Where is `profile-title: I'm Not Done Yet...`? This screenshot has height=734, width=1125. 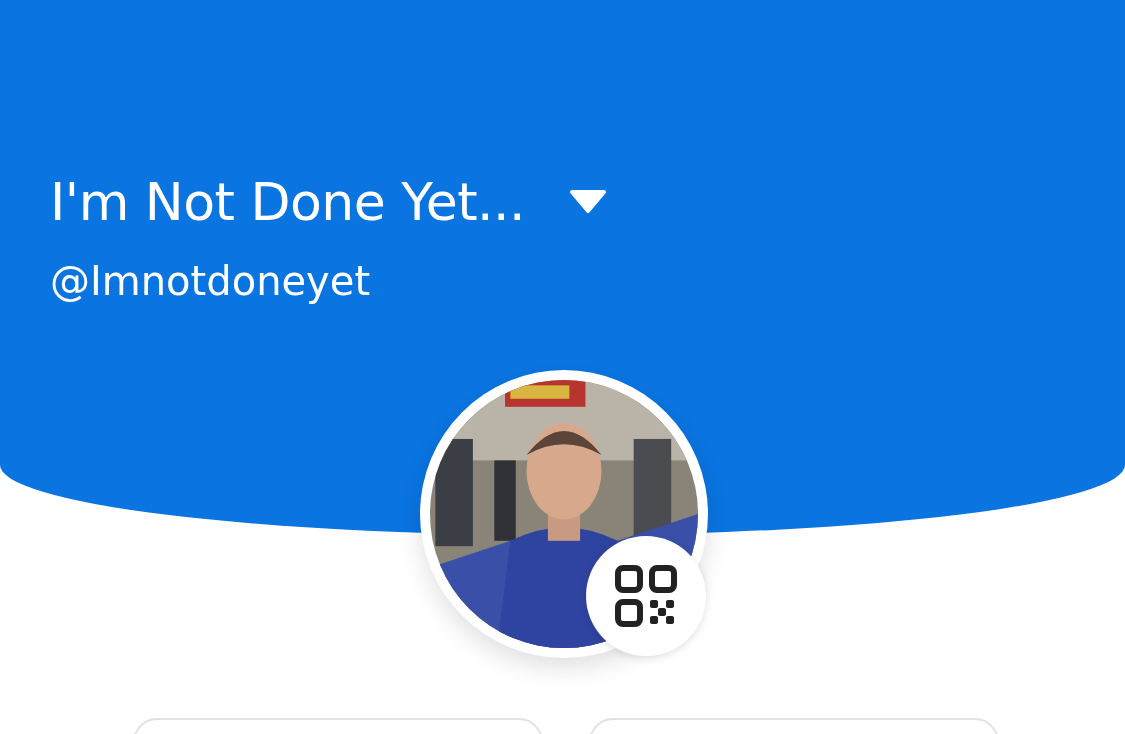 profile-title: I'm Not Done Yet... is located at coordinates (288, 202).